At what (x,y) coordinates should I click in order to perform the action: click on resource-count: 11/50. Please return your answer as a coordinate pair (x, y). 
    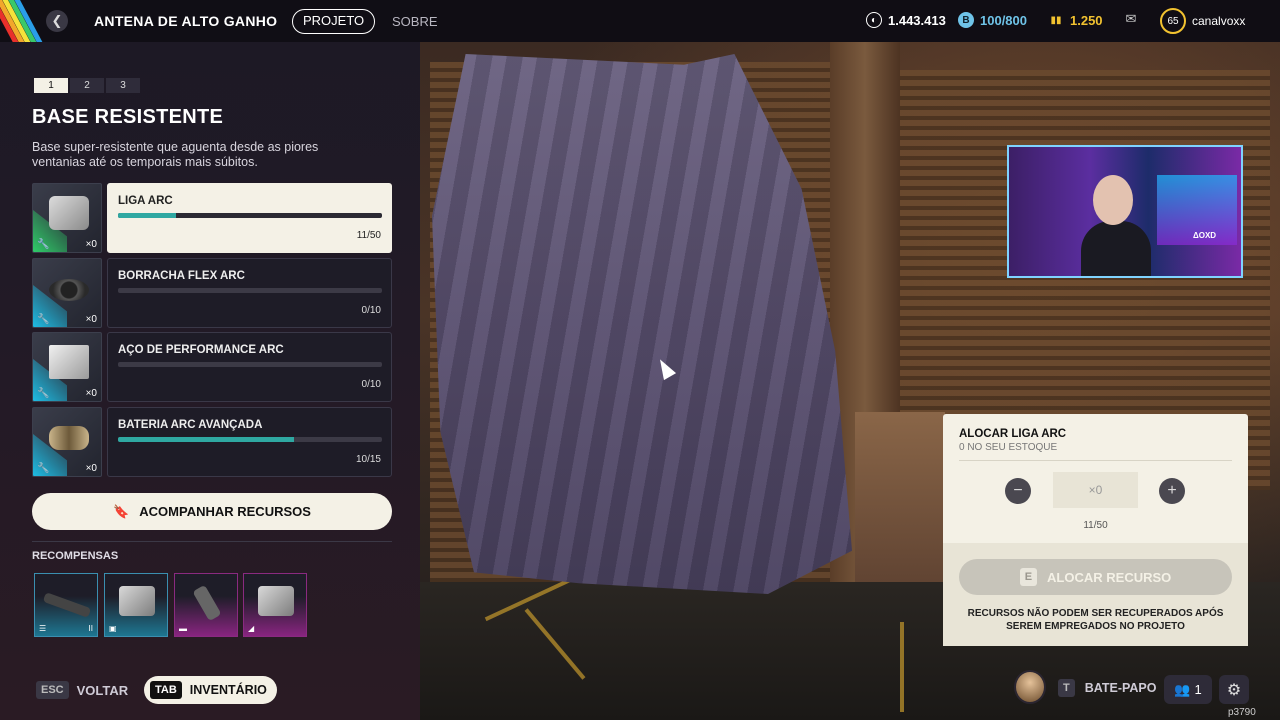
    Looking at the image, I should click on (368, 235).